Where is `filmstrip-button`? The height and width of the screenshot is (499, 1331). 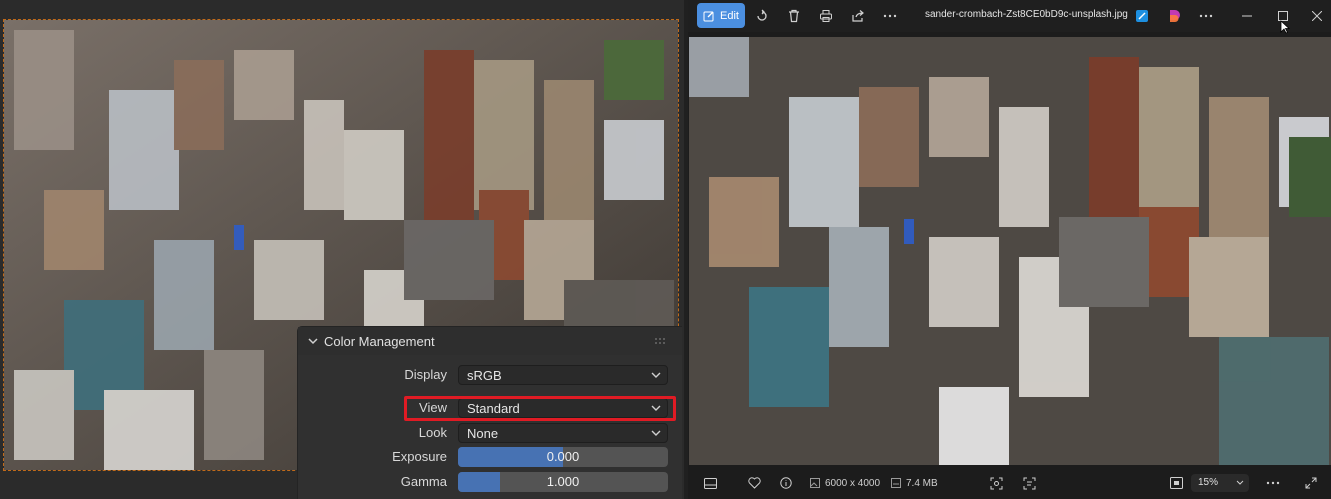 filmstrip-button is located at coordinates (710, 483).